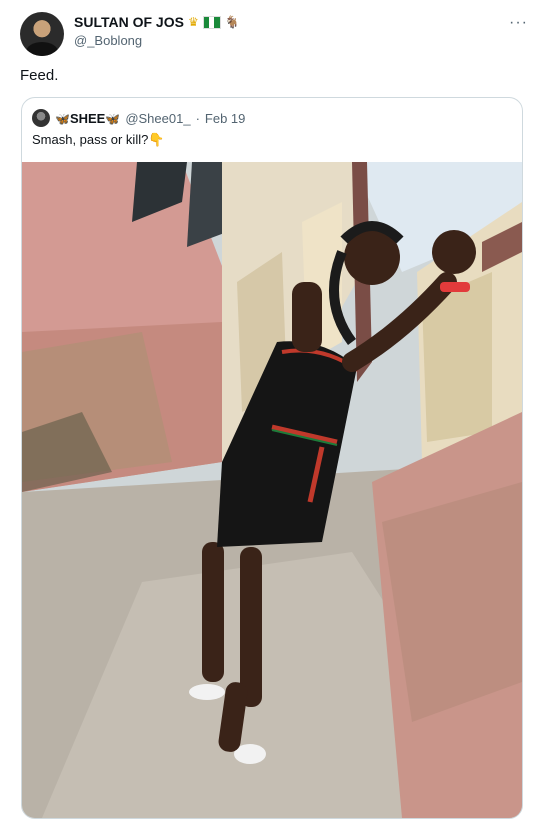 This screenshot has height=819, width=550. What do you see at coordinates (108, 40) in the screenshot?
I see `author-handle: @_Boblong` at bounding box center [108, 40].